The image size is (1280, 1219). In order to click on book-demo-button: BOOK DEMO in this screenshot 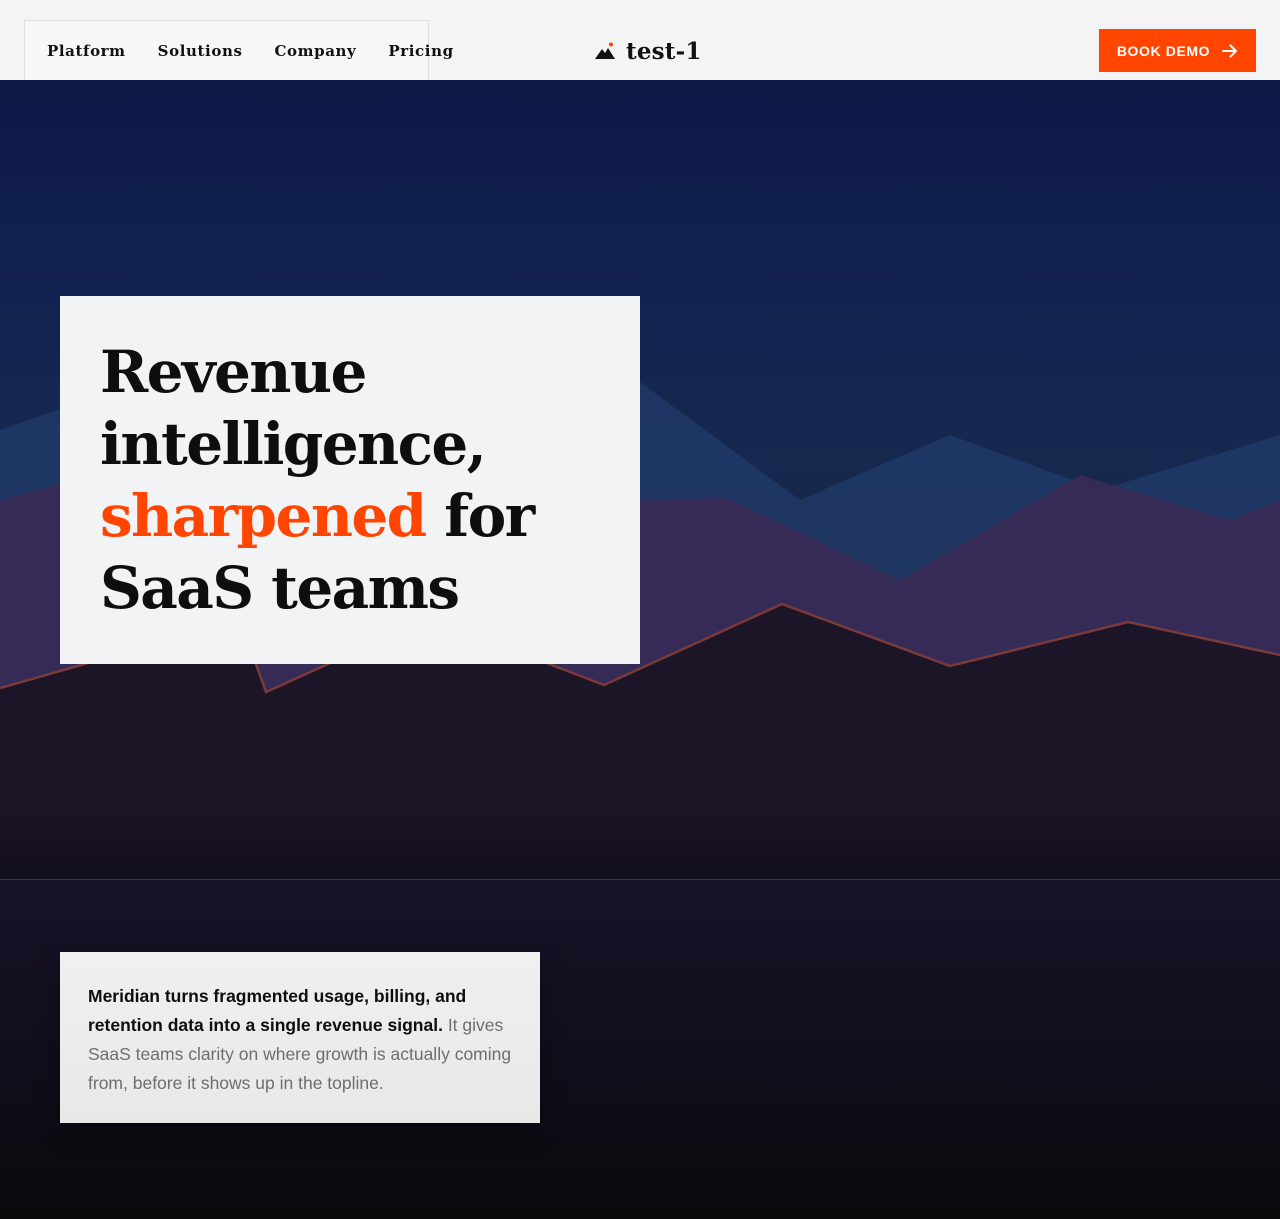, I will do `click(1177, 50)`.